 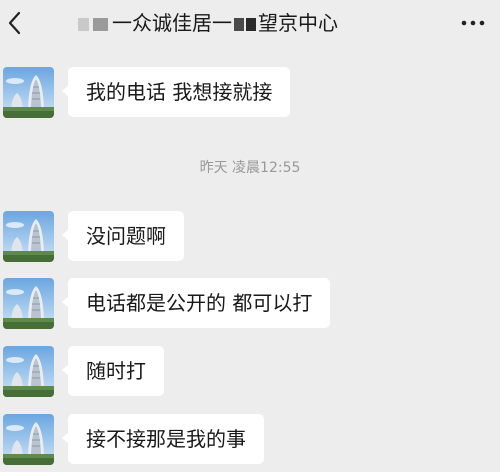 I want to click on back-button, so click(x=16, y=23).